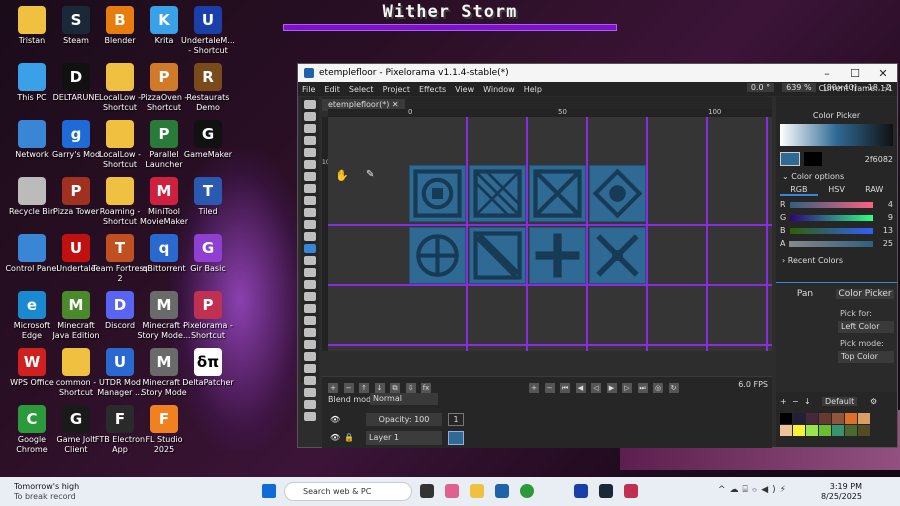 The height and width of the screenshot is (506, 900). What do you see at coordinates (783, 401) in the screenshot?
I see `add-palette-icon: +` at bounding box center [783, 401].